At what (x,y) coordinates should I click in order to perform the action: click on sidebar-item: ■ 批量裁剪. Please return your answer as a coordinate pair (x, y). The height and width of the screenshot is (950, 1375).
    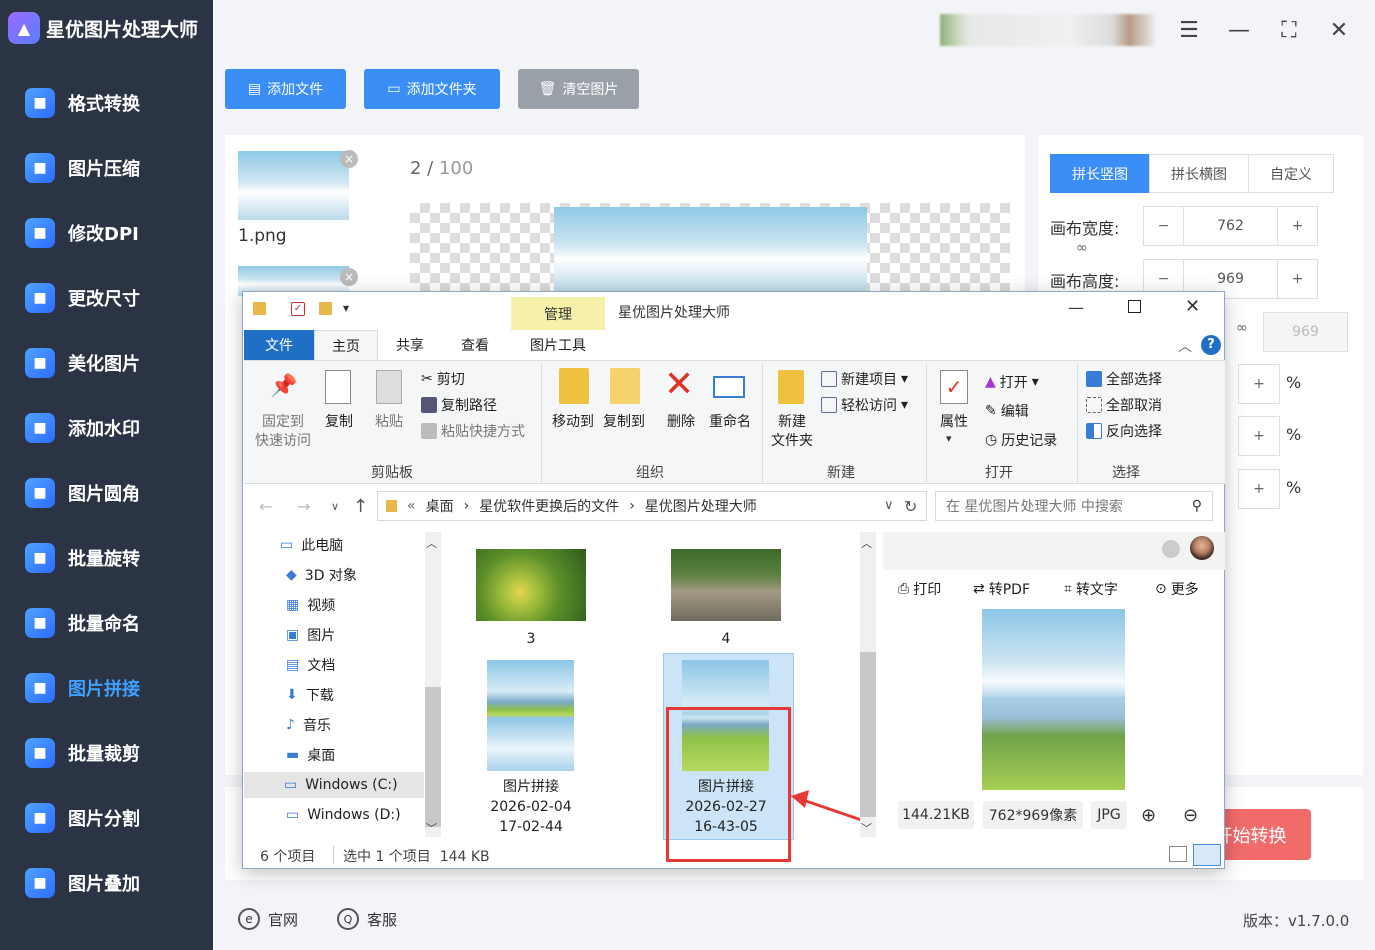
    Looking at the image, I should click on (106, 753).